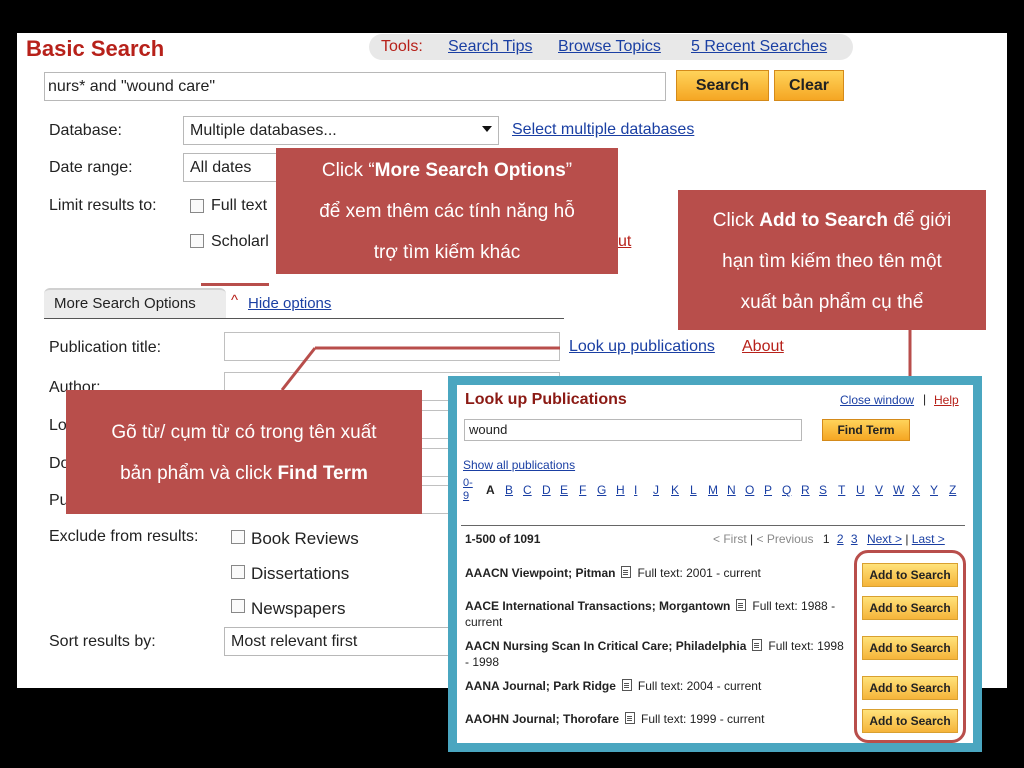 Image resolution: width=1024 pixels, height=768 pixels. What do you see at coordinates (490, 490) in the screenshot?
I see `alphabet-link-a: A` at bounding box center [490, 490].